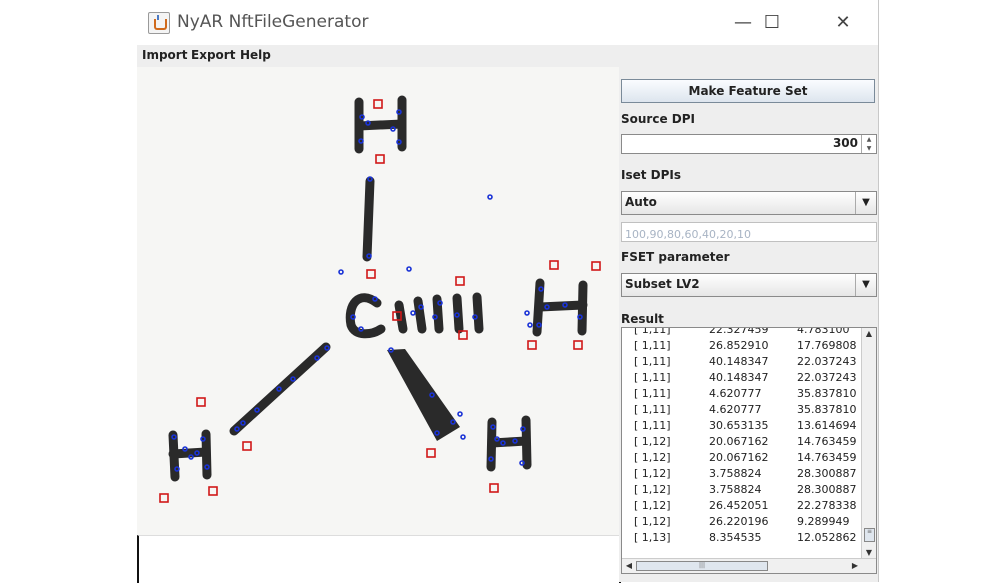 The width and height of the screenshot is (1006, 583). I want to click on result-cell: 12.052862, so click(827, 537).